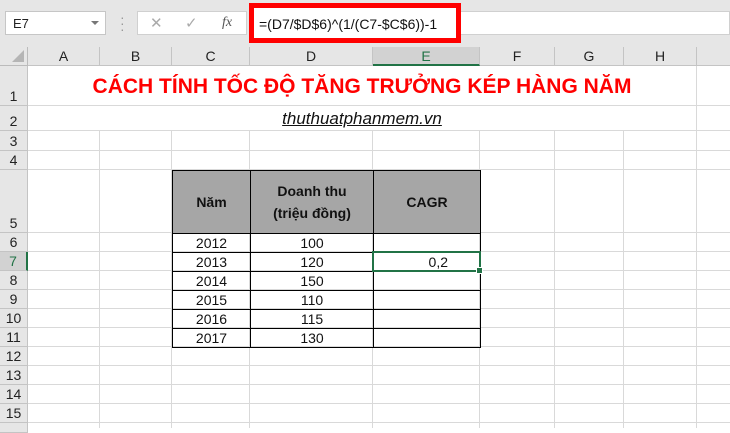 The height and width of the screenshot is (433, 730). Describe the element at coordinates (312, 338) in the screenshot. I see `table-cell: 130` at that location.